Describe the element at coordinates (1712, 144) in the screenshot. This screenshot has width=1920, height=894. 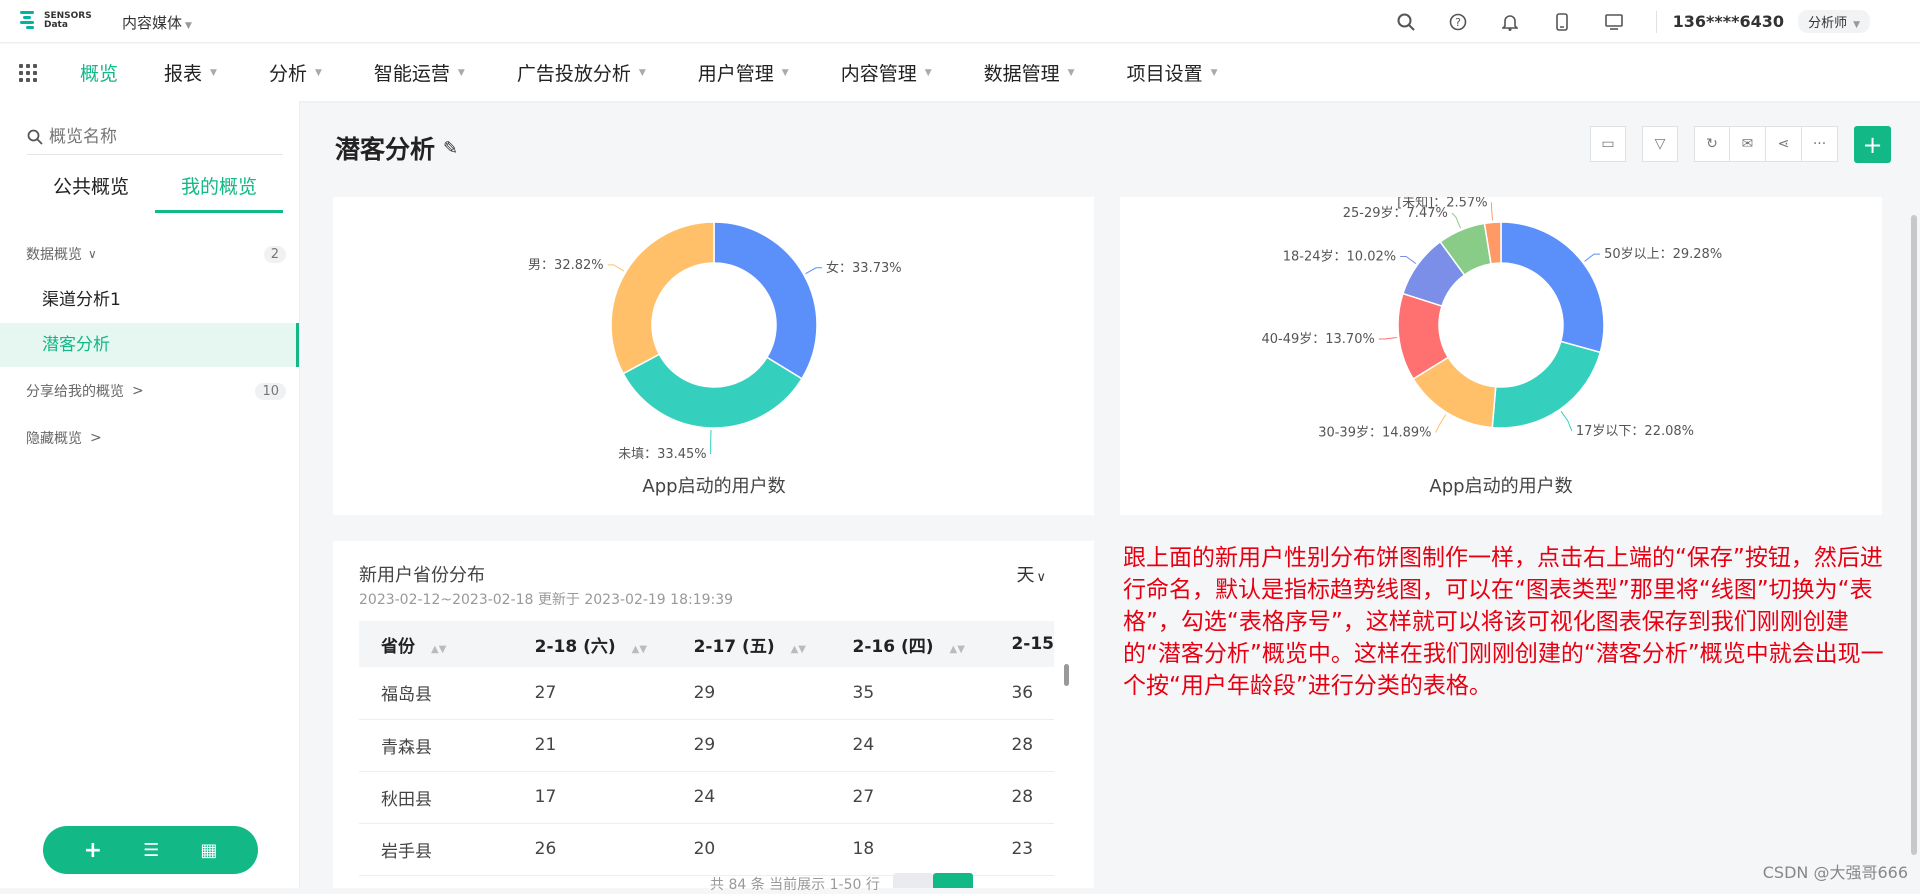
I see `refresh-icon: ↻` at that location.